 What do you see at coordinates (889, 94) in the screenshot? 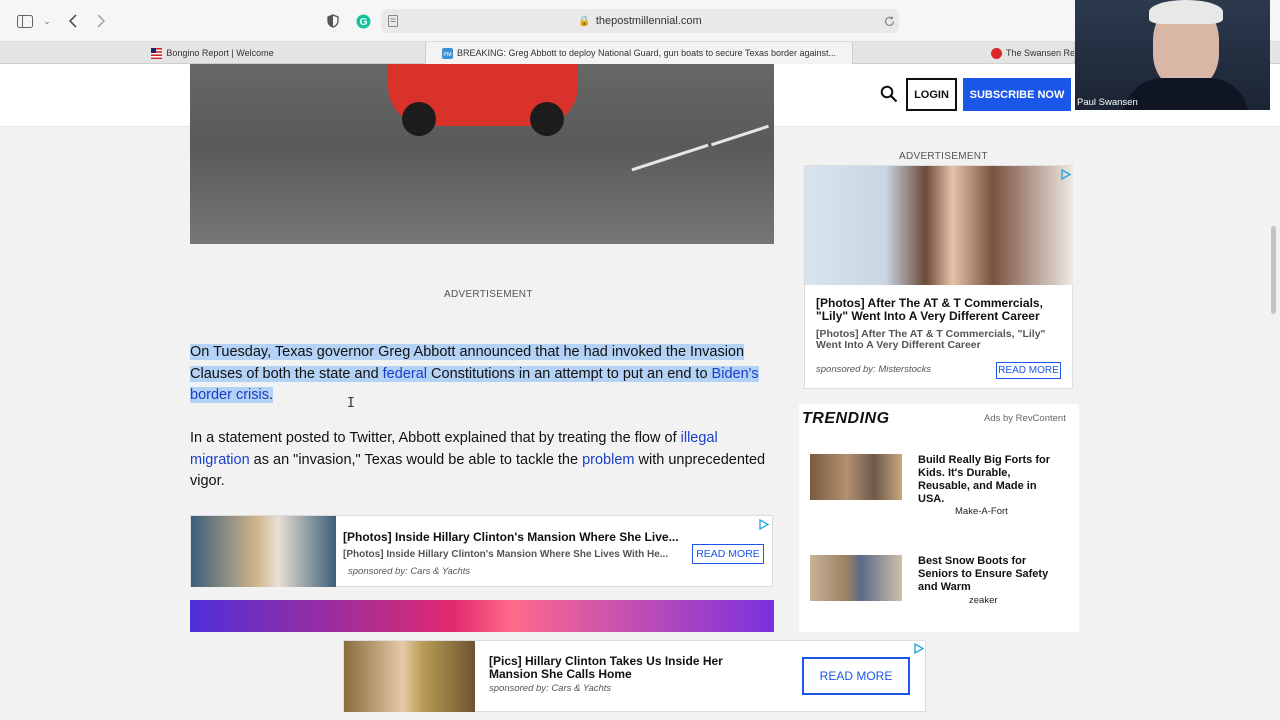
I see `search-icon` at bounding box center [889, 94].